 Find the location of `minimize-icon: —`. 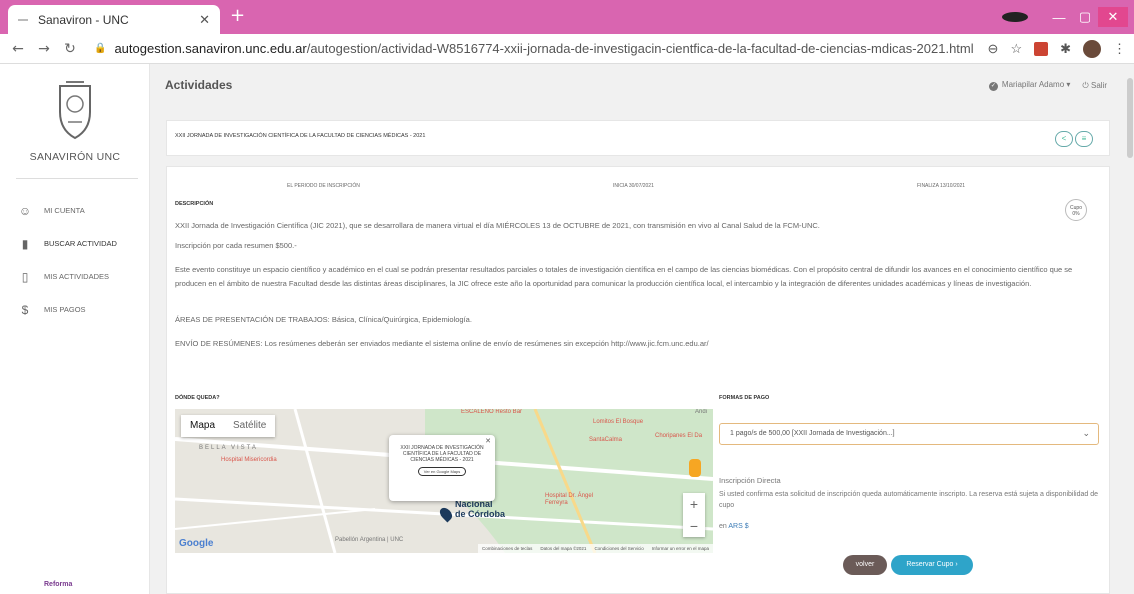

minimize-icon: — is located at coordinates (1059, 17).